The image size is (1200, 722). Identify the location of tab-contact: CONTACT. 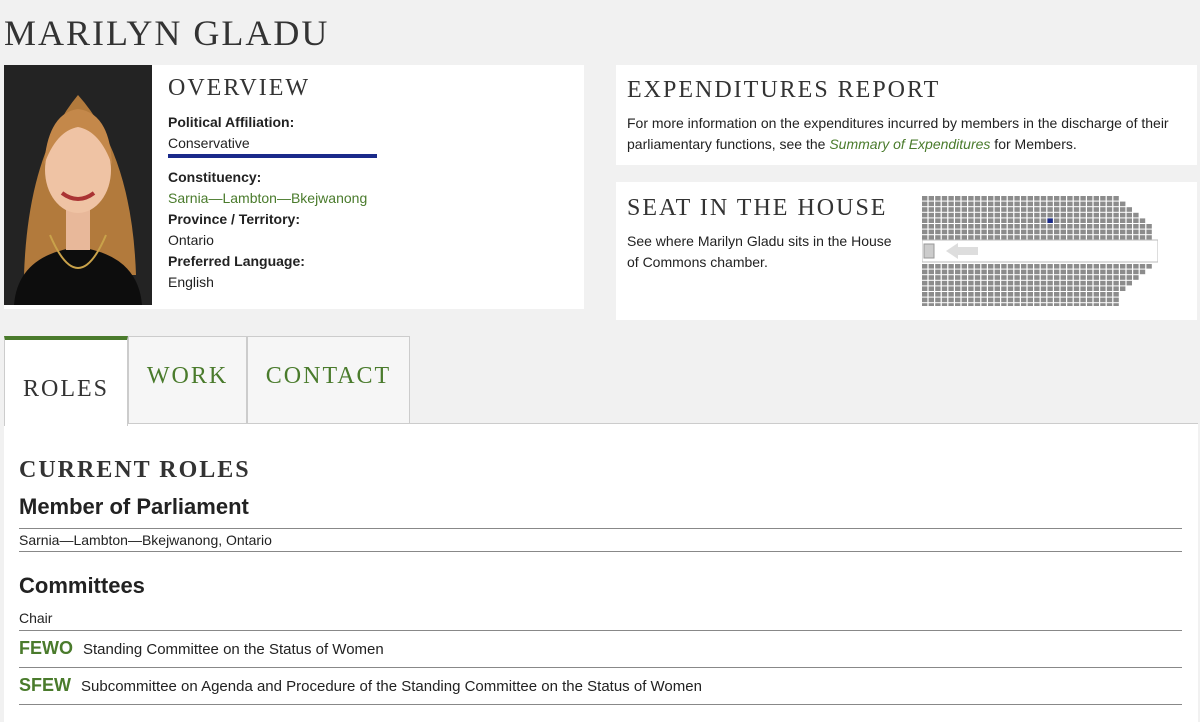
(328, 380).